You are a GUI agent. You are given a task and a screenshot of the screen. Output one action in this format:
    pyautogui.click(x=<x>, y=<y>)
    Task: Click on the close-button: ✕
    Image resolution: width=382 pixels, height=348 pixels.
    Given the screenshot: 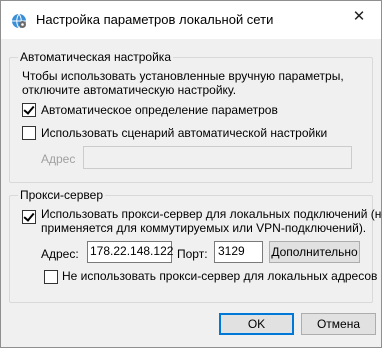 What is the action you would take?
    pyautogui.click(x=359, y=16)
    